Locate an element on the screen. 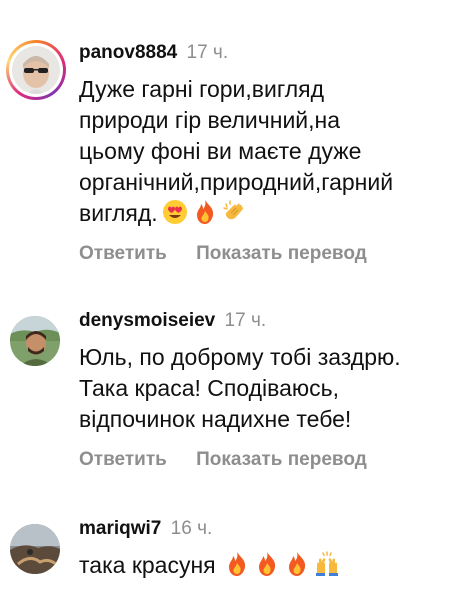 This screenshot has width=473, height=600. username: mariqwi7 is located at coordinates (120, 528).